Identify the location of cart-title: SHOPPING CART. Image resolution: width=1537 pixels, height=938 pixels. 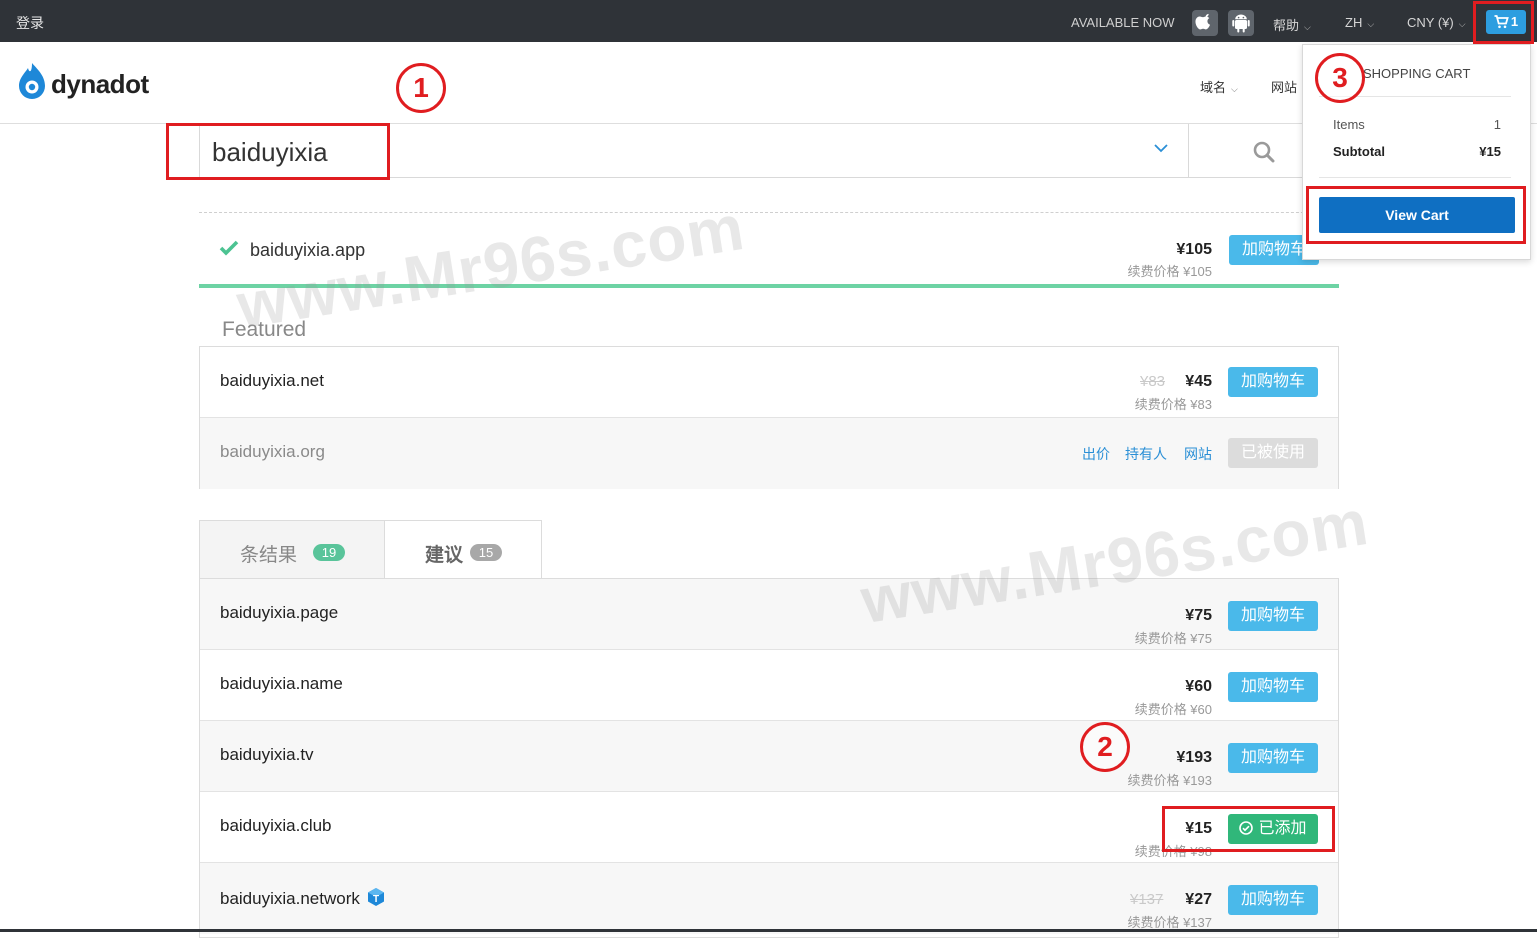
(1417, 73).